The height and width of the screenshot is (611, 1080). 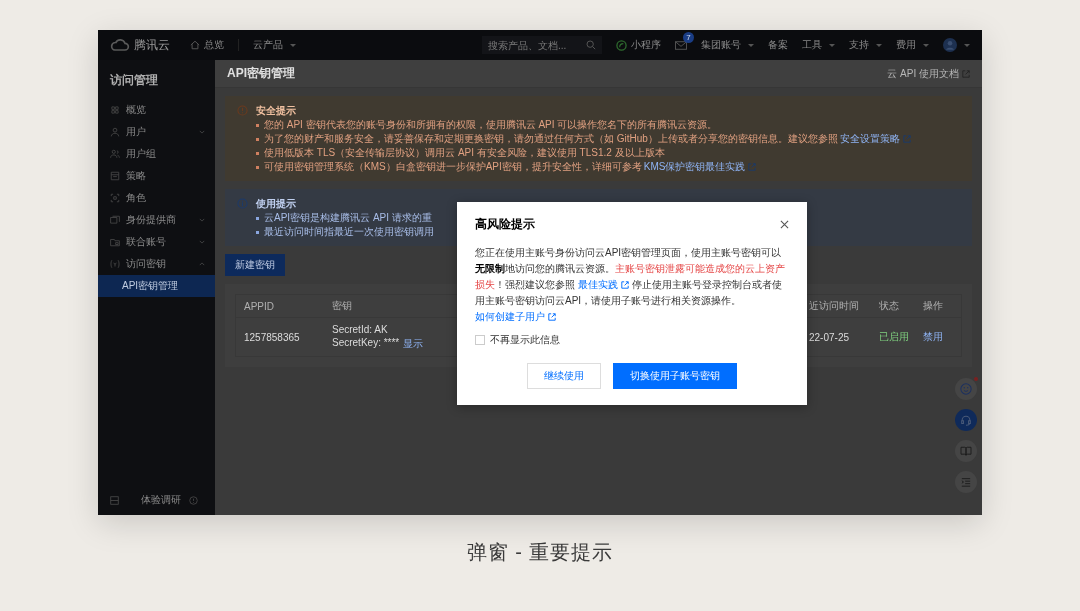 I want to click on survey-icon, so click(x=193, y=500).